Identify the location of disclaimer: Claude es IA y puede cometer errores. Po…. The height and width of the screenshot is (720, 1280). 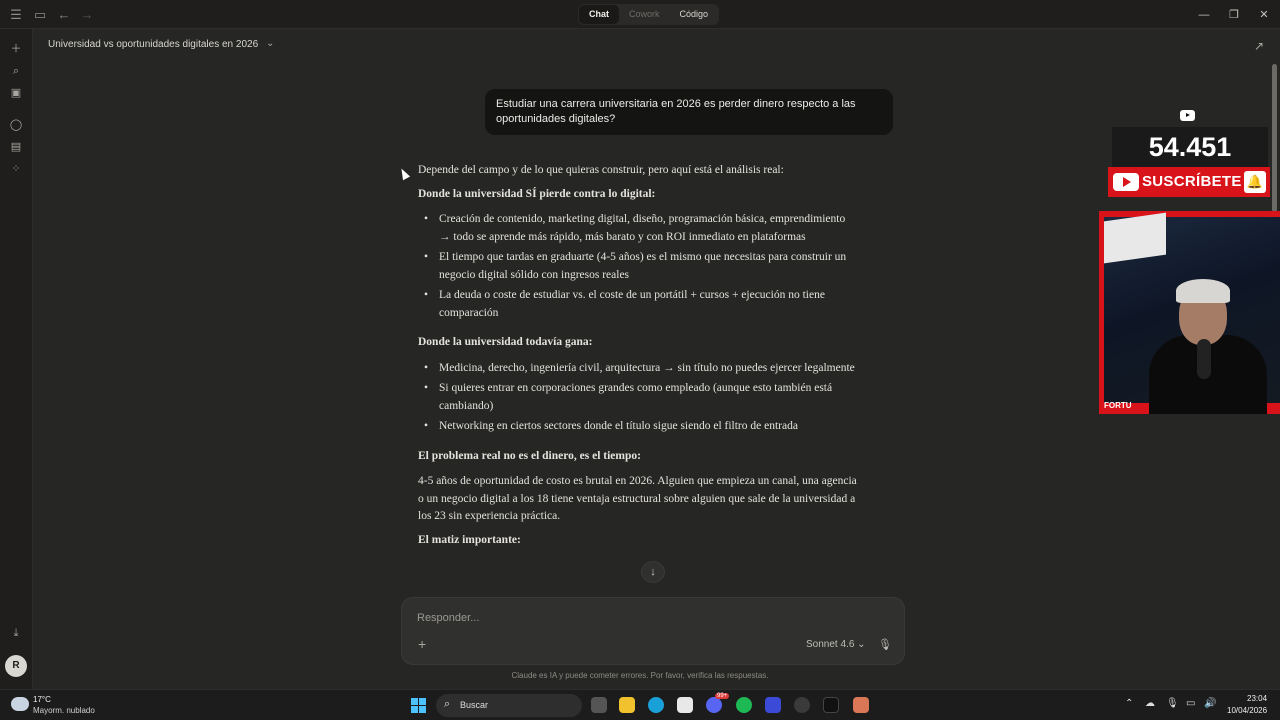
(640, 675).